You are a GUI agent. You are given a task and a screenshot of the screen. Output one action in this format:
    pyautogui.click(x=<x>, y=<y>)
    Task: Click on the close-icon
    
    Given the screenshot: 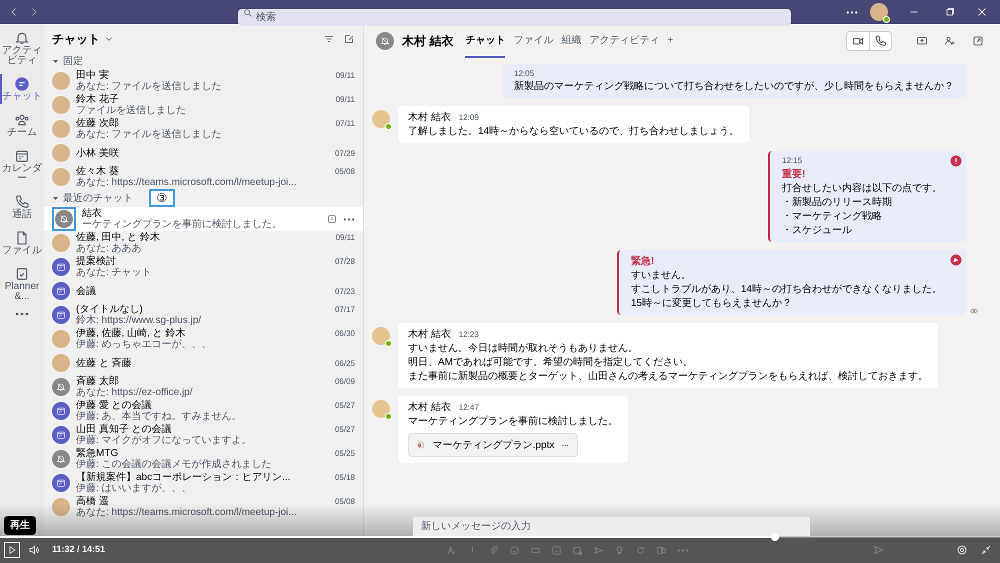 What is the action you would take?
    pyautogui.click(x=982, y=12)
    